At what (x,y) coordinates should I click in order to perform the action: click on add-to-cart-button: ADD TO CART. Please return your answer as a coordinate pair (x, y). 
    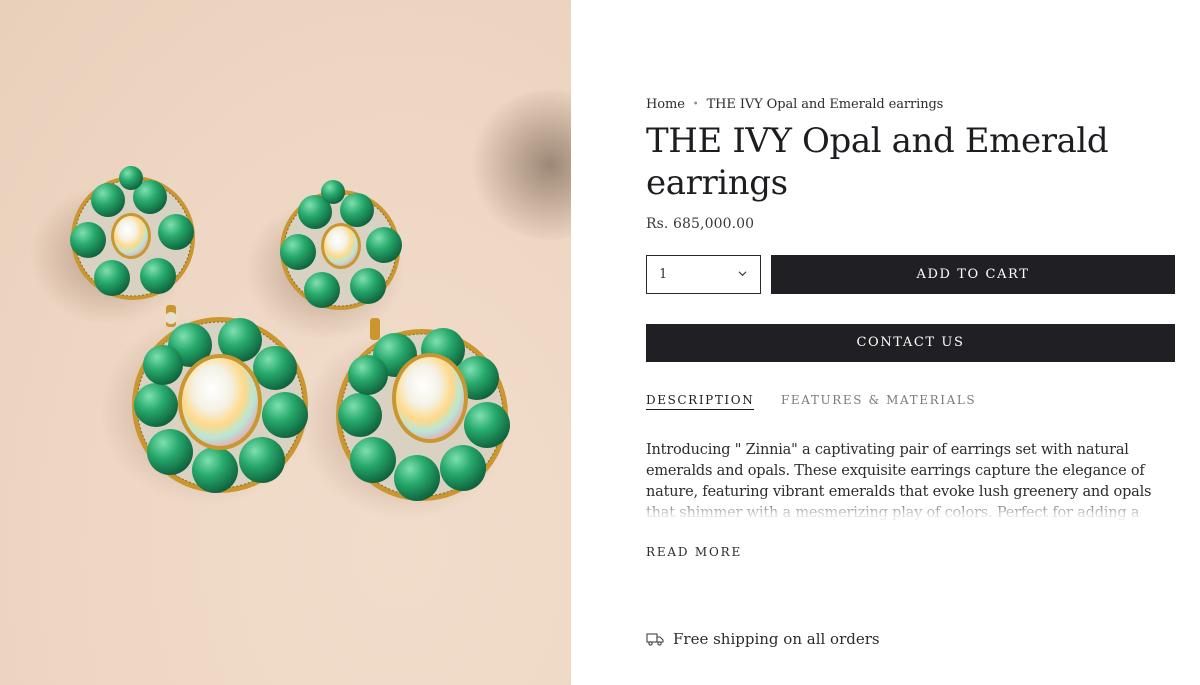
    Looking at the image, I should click on (973, 274).